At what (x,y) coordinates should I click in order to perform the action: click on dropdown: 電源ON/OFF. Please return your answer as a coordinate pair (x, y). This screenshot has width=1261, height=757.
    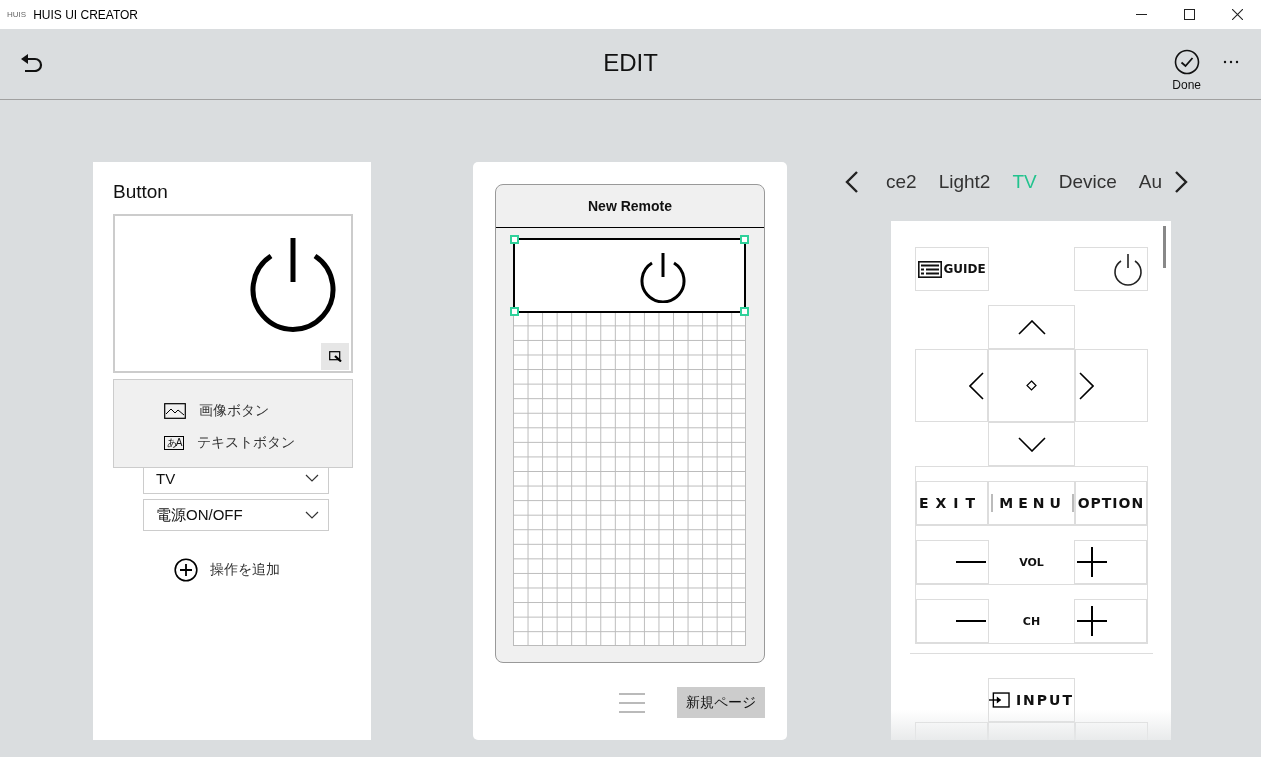
    Looking at the image, I should click on (236, 515).